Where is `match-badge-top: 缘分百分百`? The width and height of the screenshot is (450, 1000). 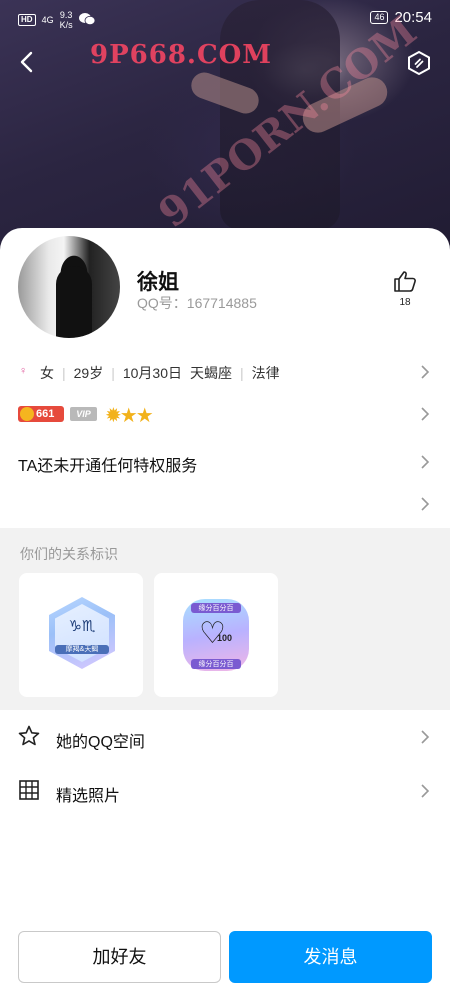
match-badge-top: 缘分百分百 is located at coordinates (216, 608).